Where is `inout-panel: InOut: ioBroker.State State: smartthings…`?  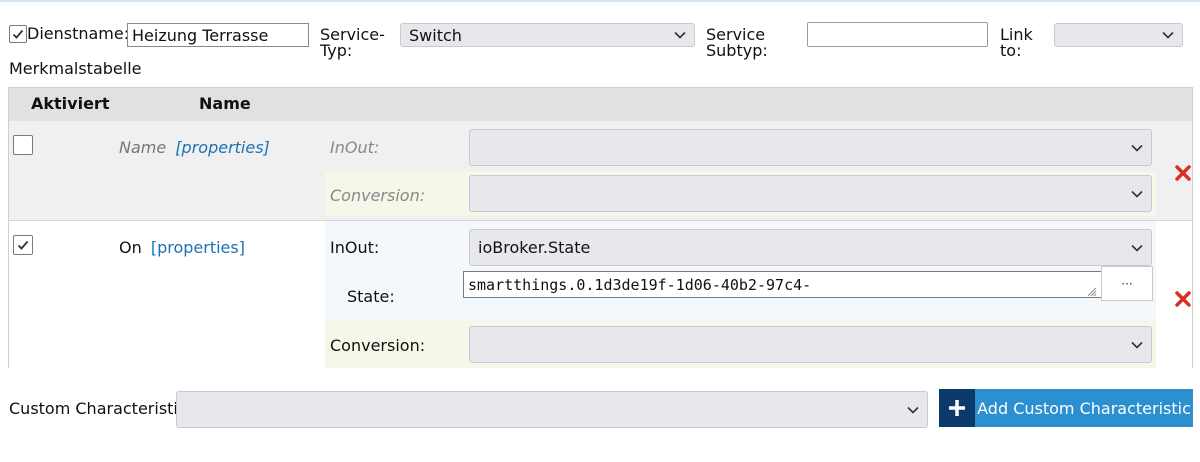 inout-panel: InOut: ioBroker.State State: smartthings… is located at coordinates (740, 271).